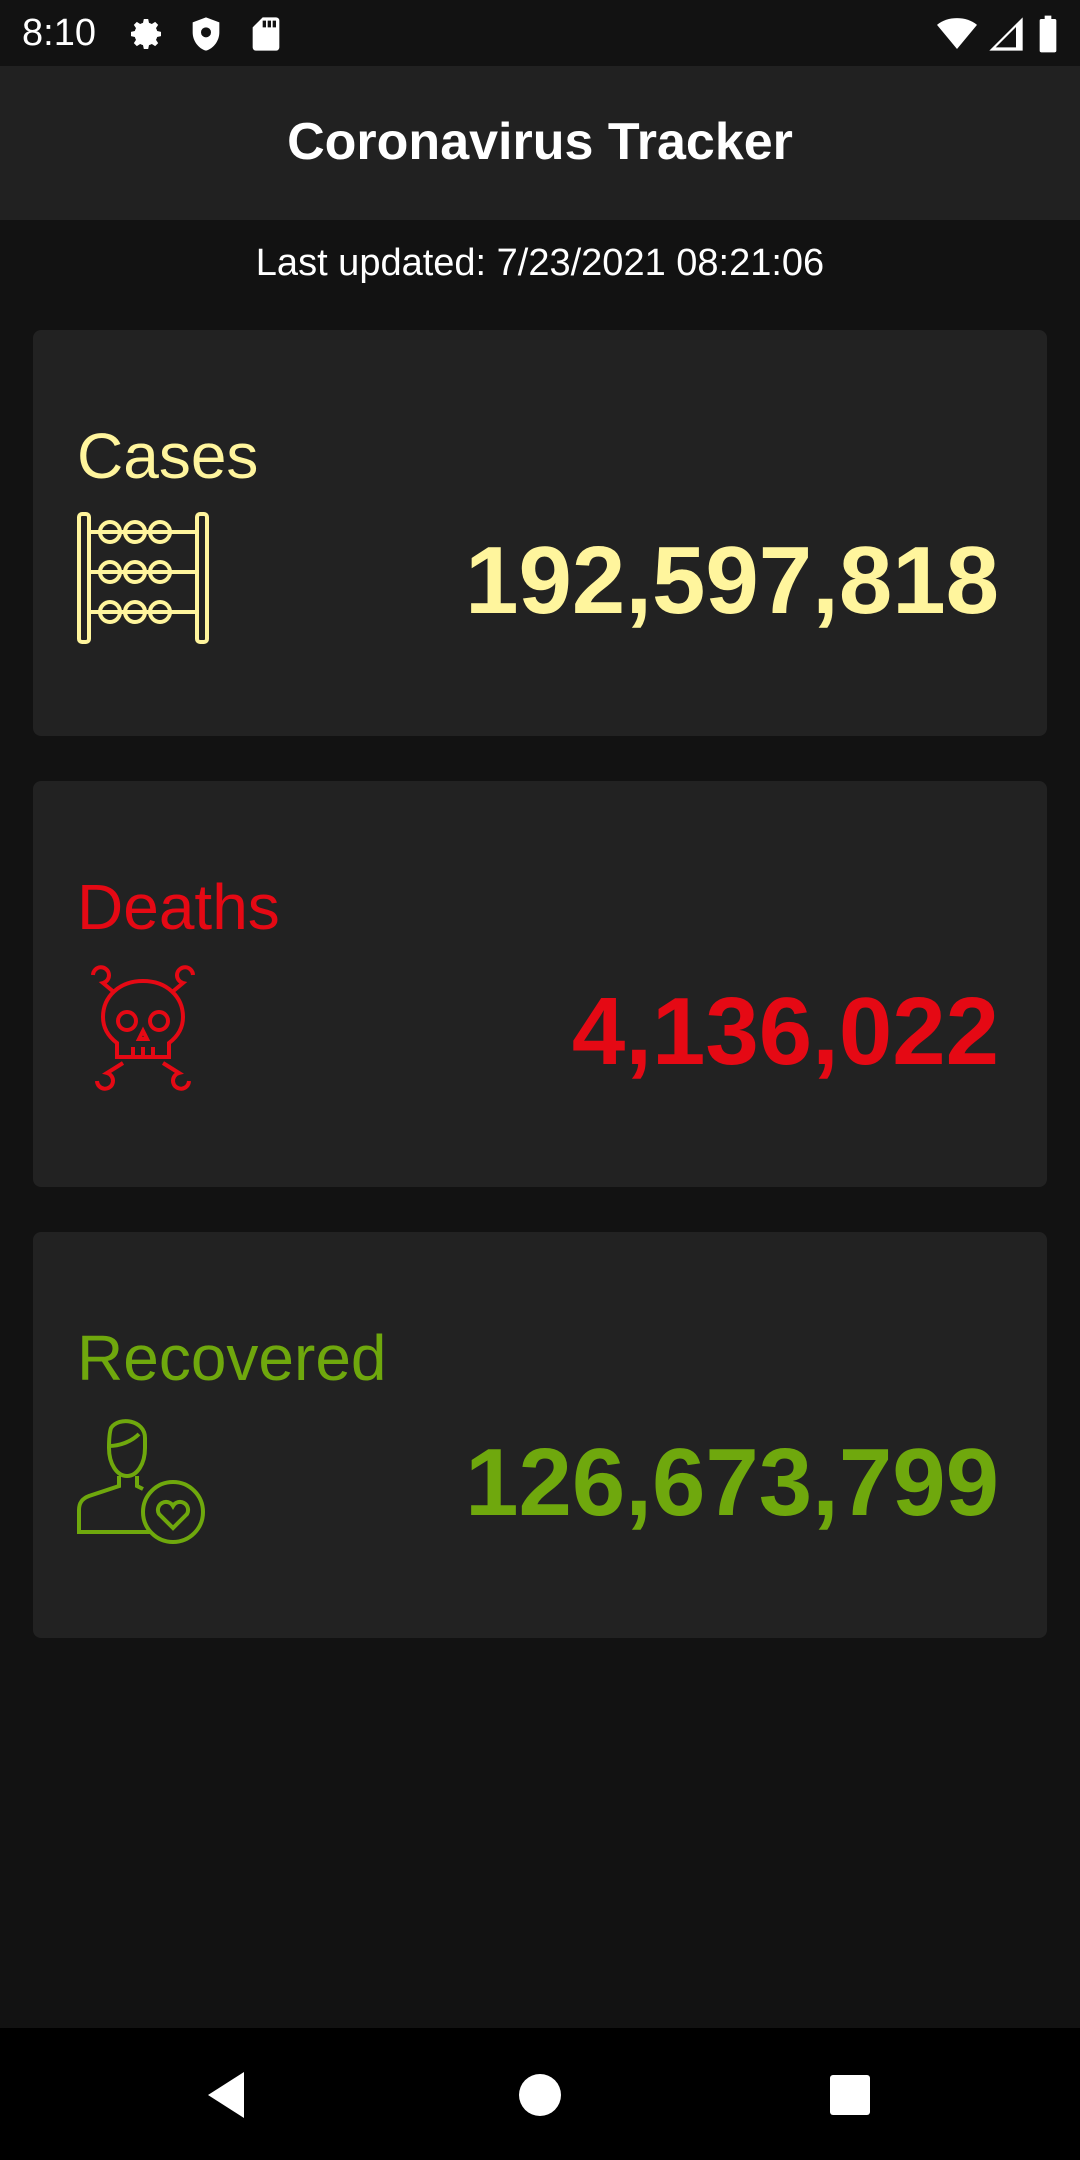 Image resolution: width=1080 pixels, height=2160 pixels. I want to click on recovered-value: 126,673,799, so click(732, 1482).